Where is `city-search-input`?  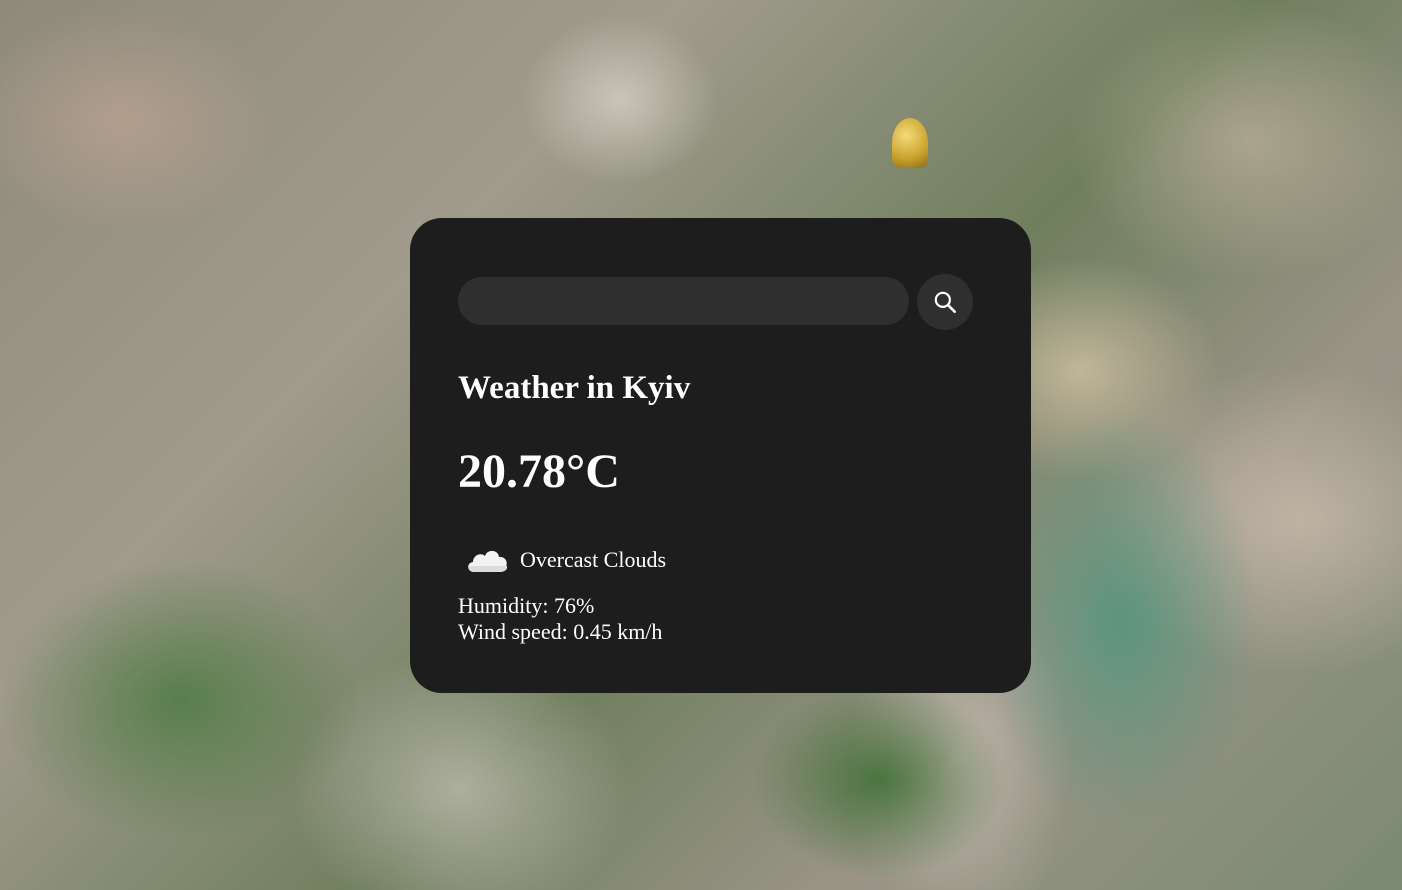 city-search-input is located at coordinates (683, 301).